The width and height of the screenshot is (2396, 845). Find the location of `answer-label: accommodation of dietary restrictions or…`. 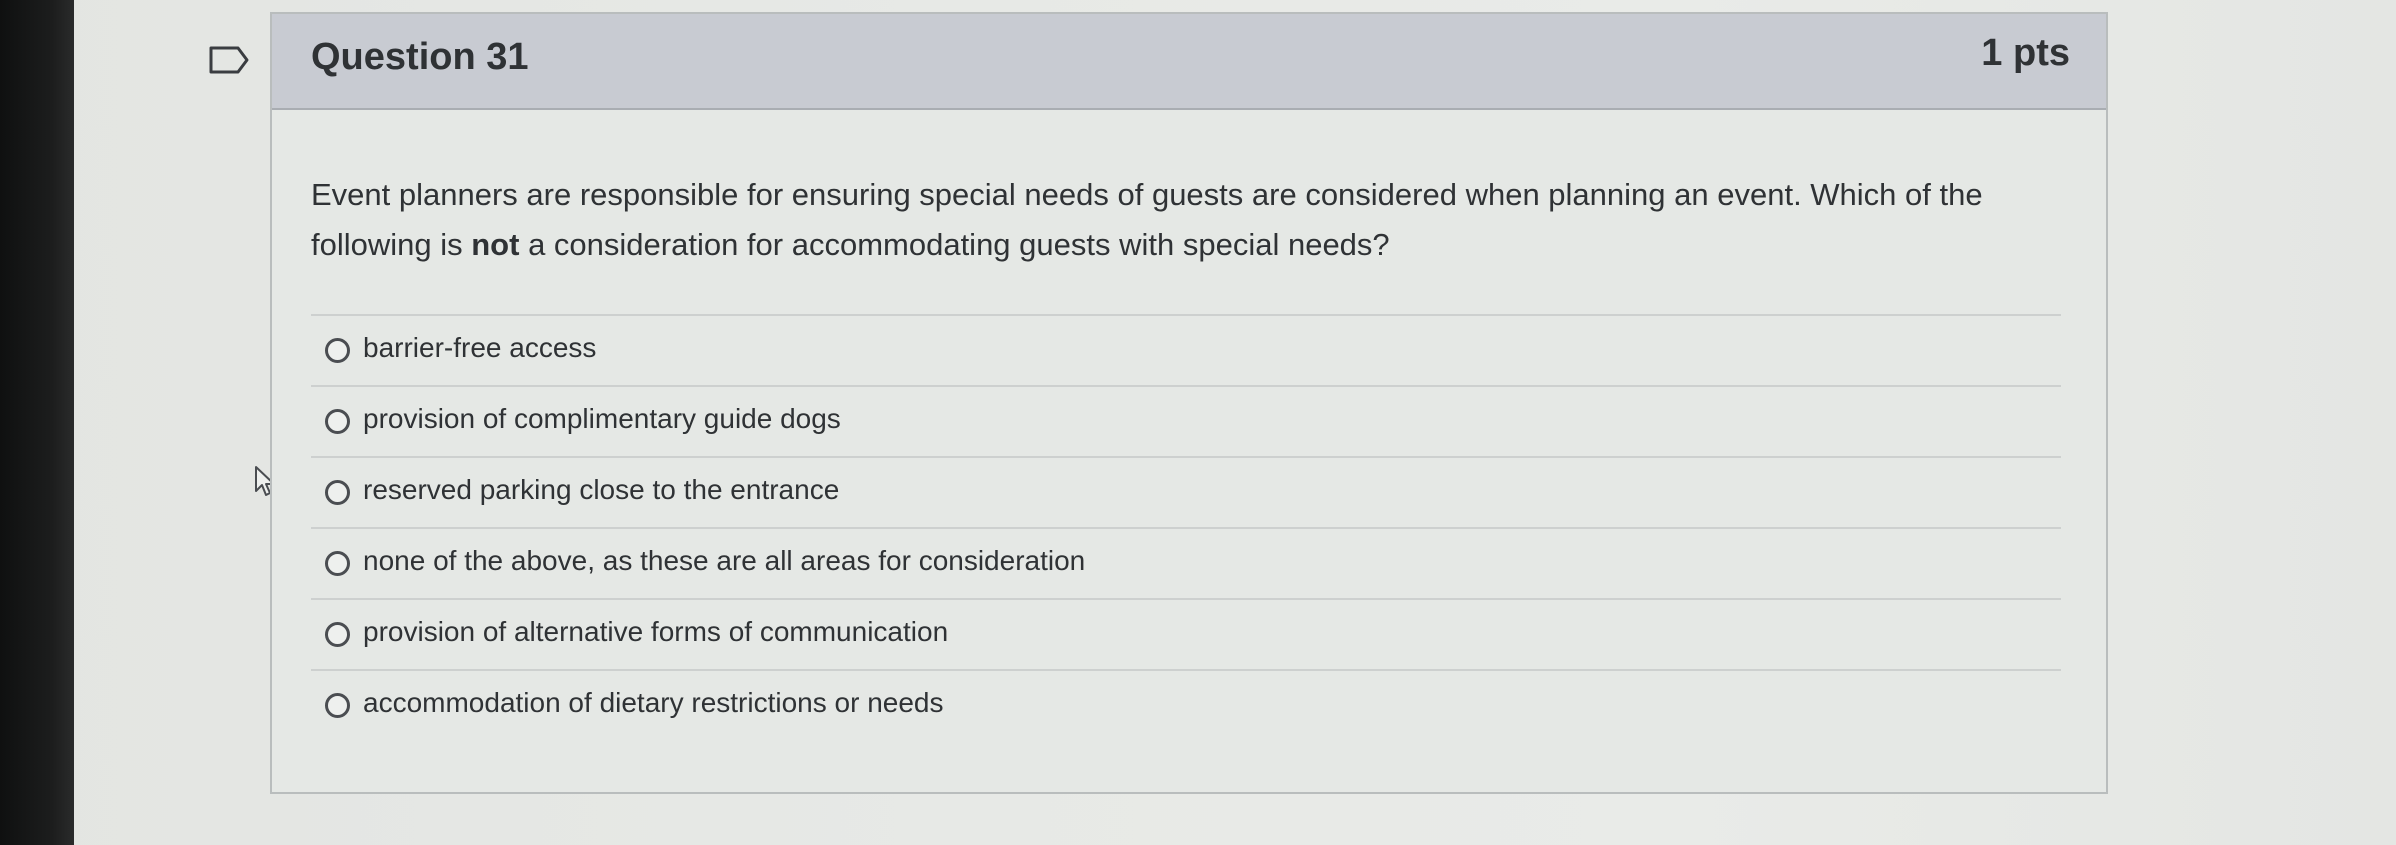

answer-label: accommodation of dietary restrictions or… is located at coordinates (653, 703).